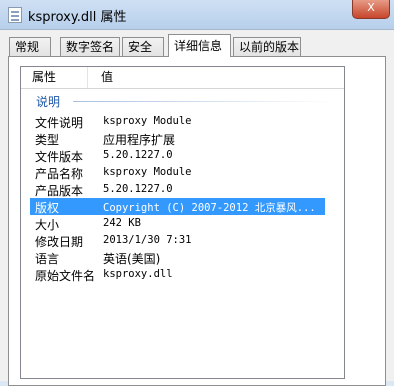  What do you see at coordinates (182, 274) in the screenshot?
I see `list-item: 原始文件名 ksproxy.dll` at bounding box center [182, 274].